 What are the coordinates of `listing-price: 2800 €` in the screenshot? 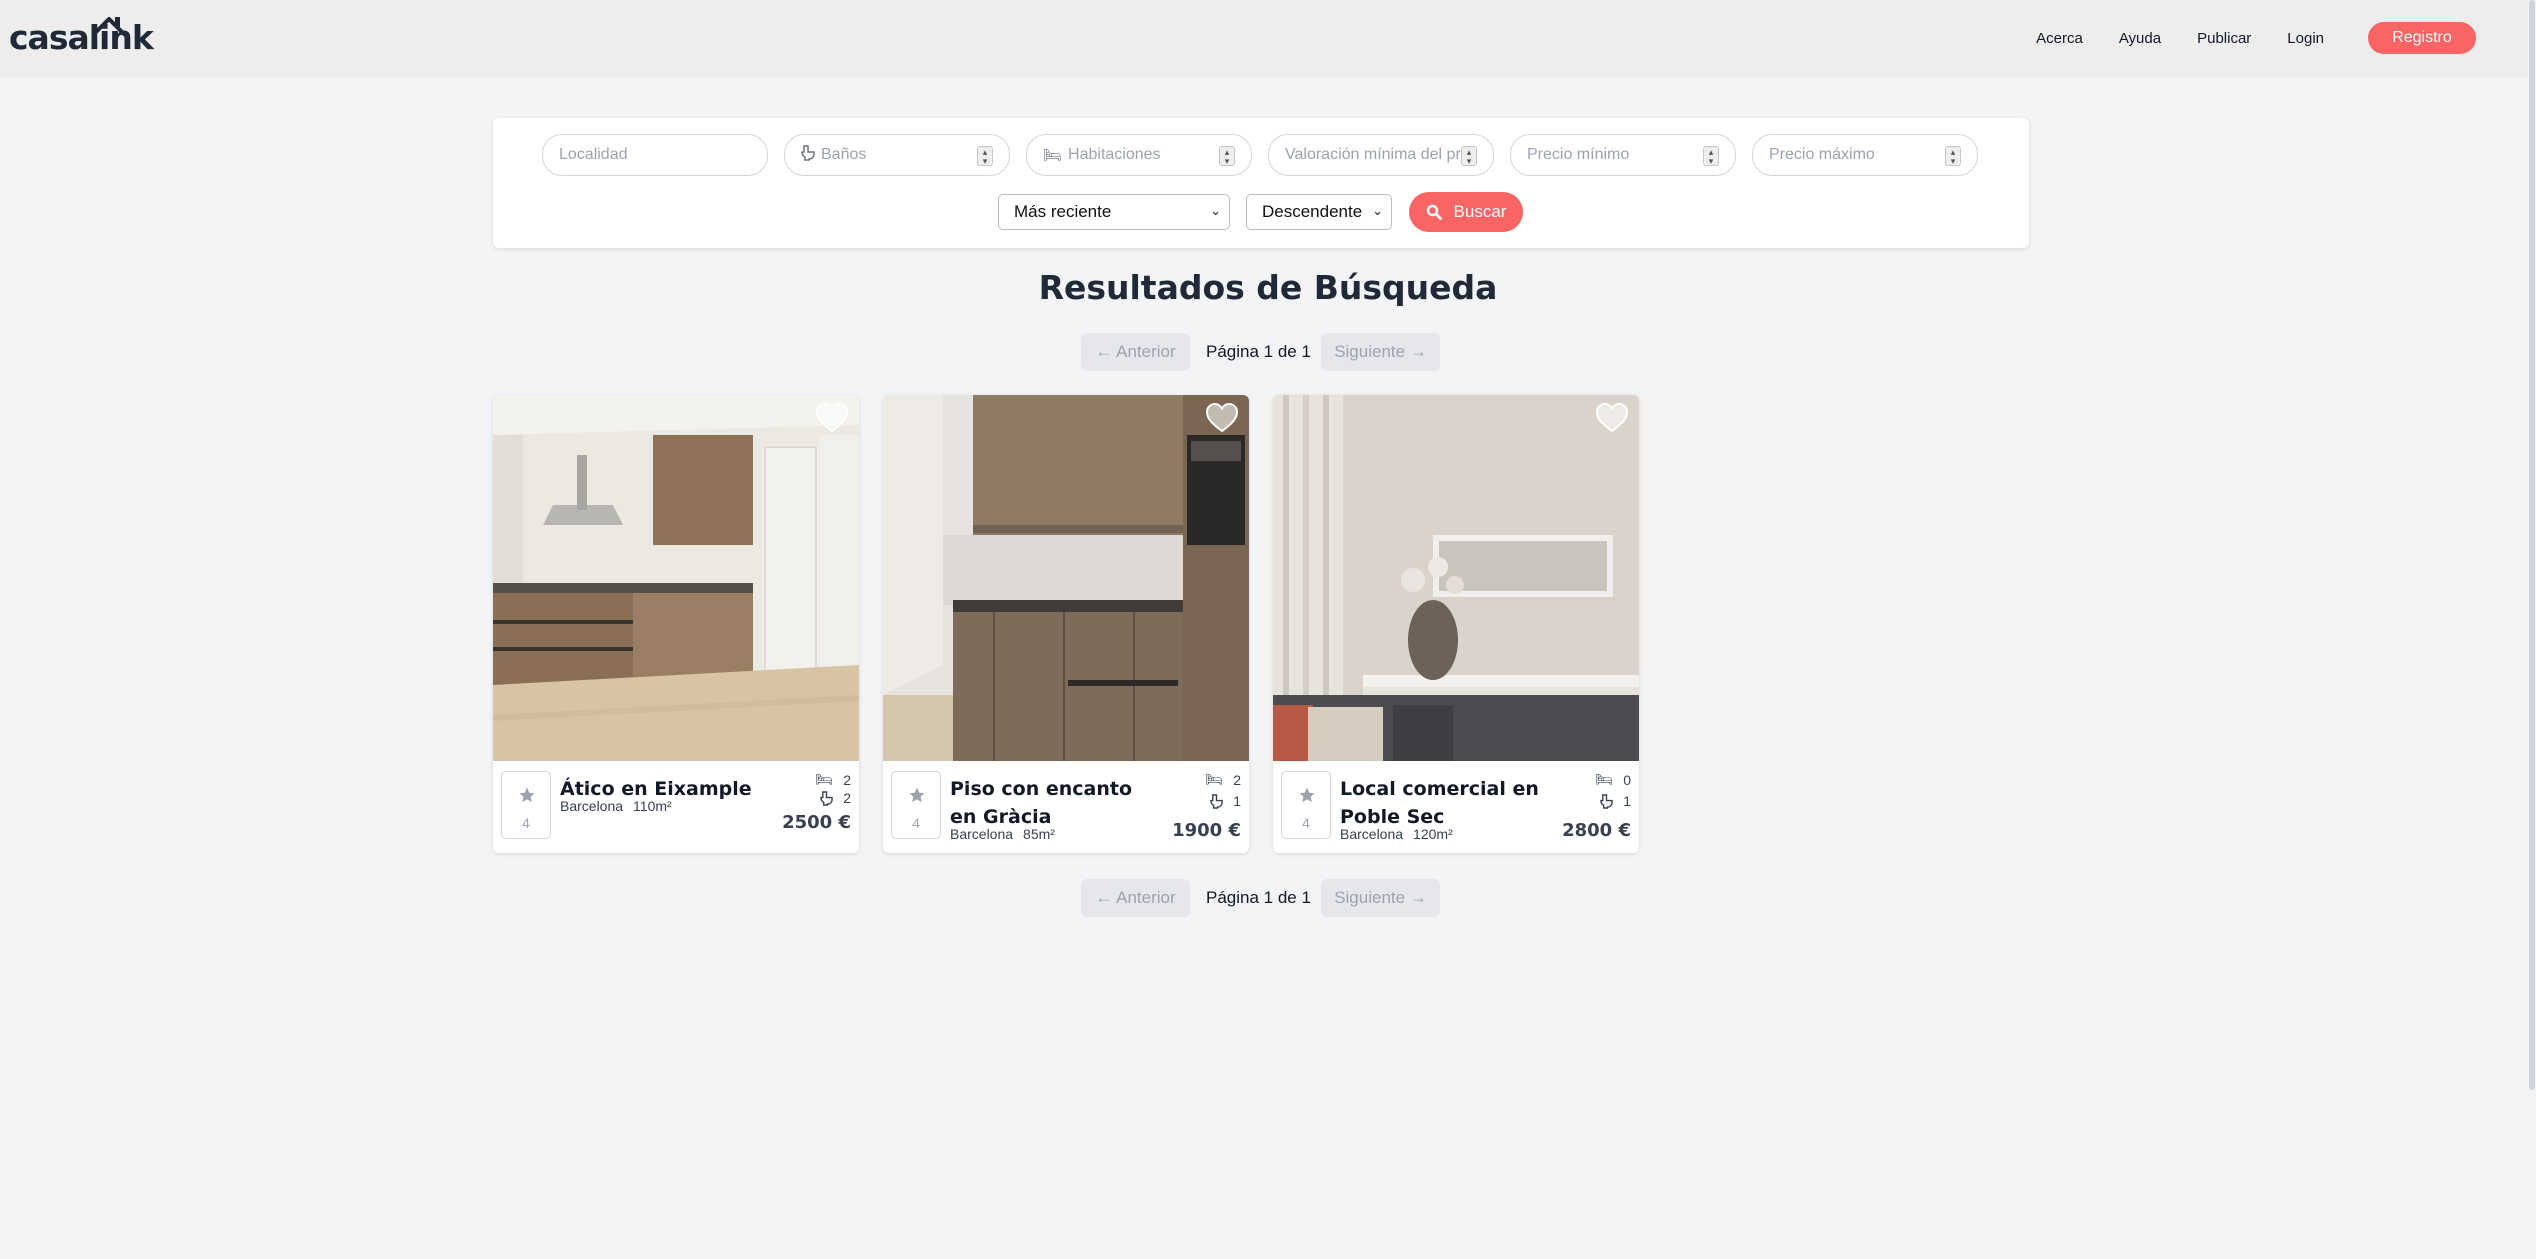 It's located at (1596, 830).